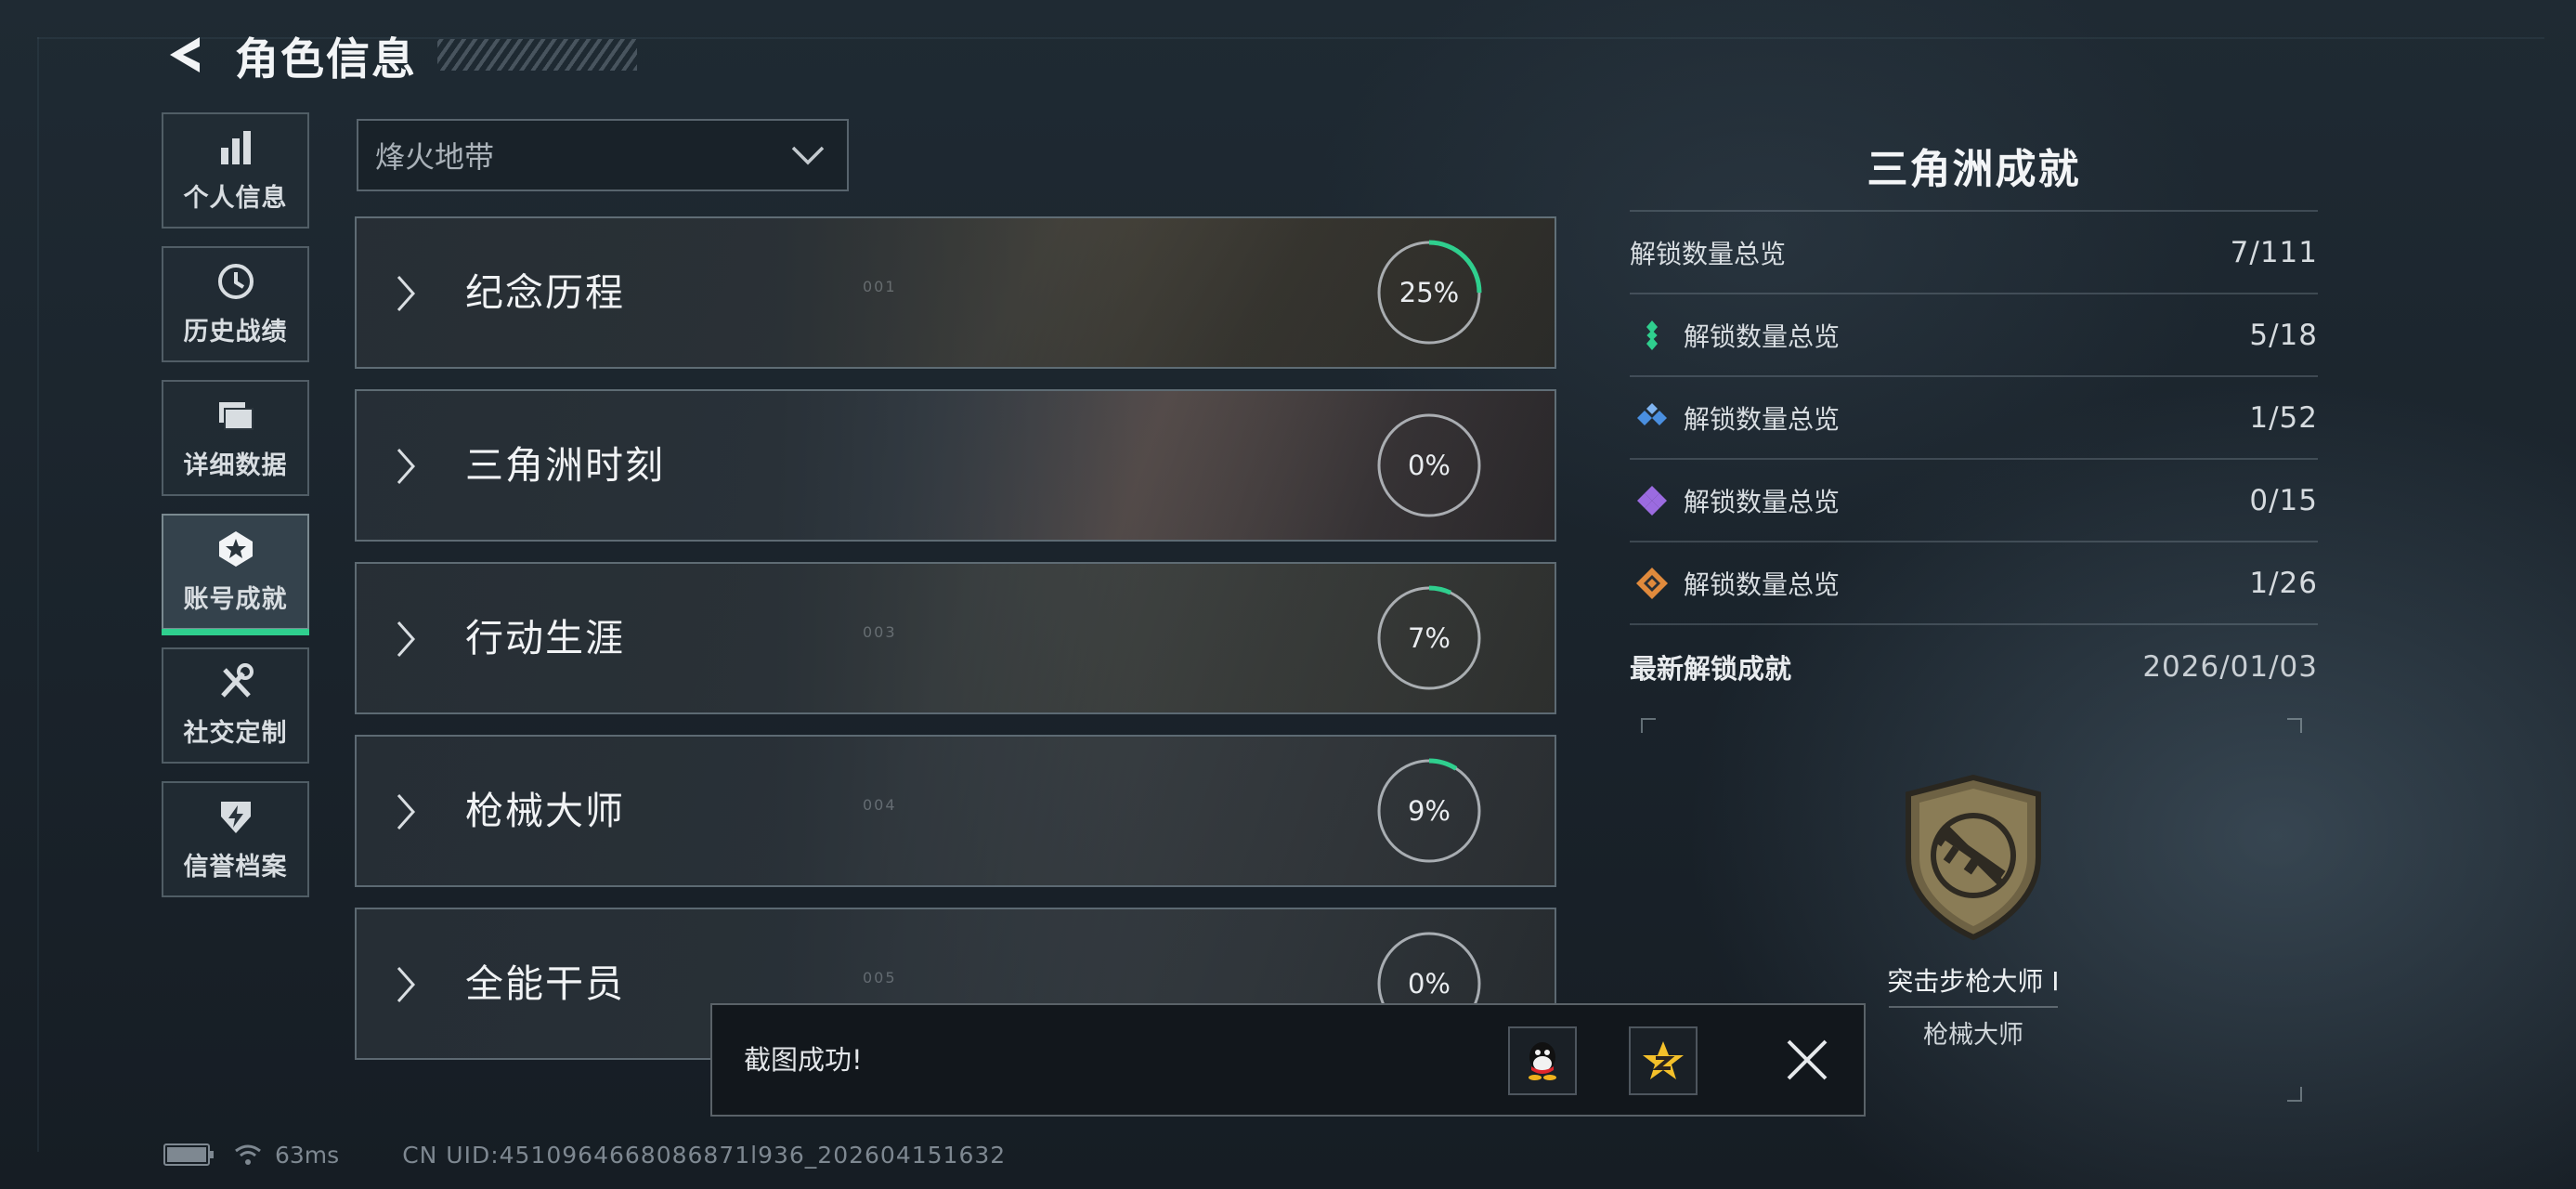 This screenshot has width=2576, height=1189. I want to click on category-label: 枪械大师, so click(545, 811).